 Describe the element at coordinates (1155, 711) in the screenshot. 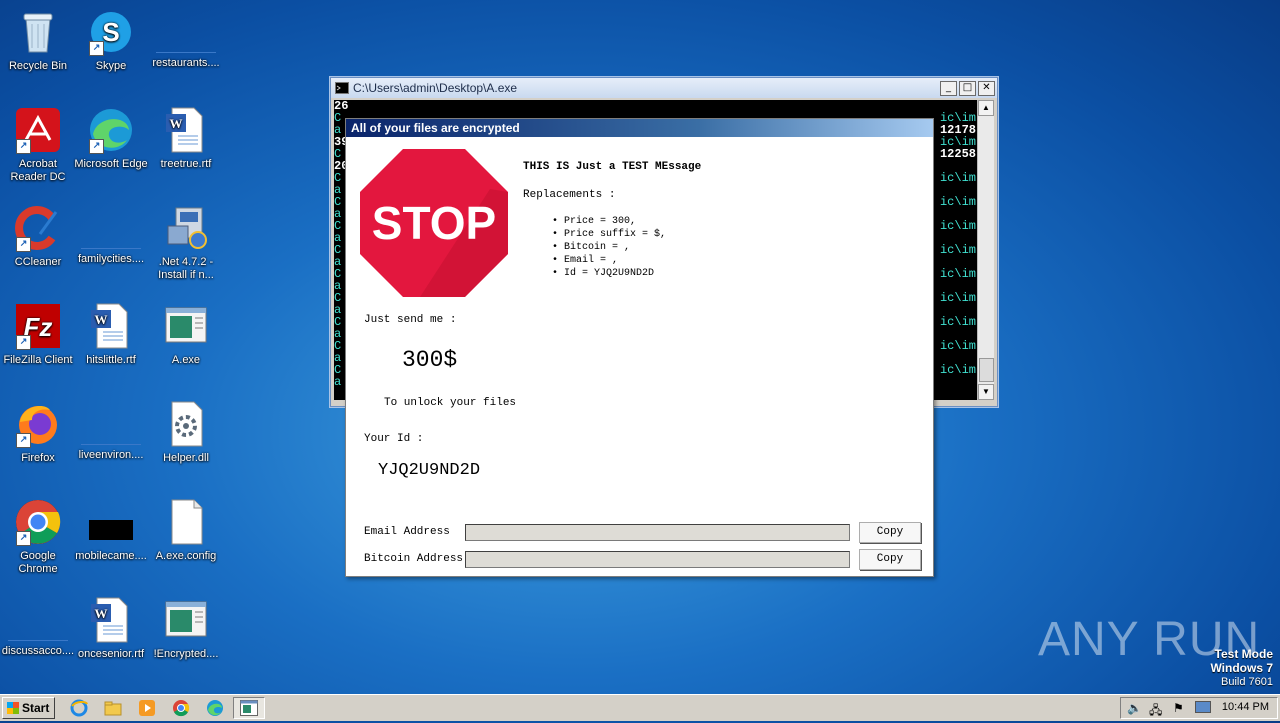

I see `network-icon: 🖧` at that location.